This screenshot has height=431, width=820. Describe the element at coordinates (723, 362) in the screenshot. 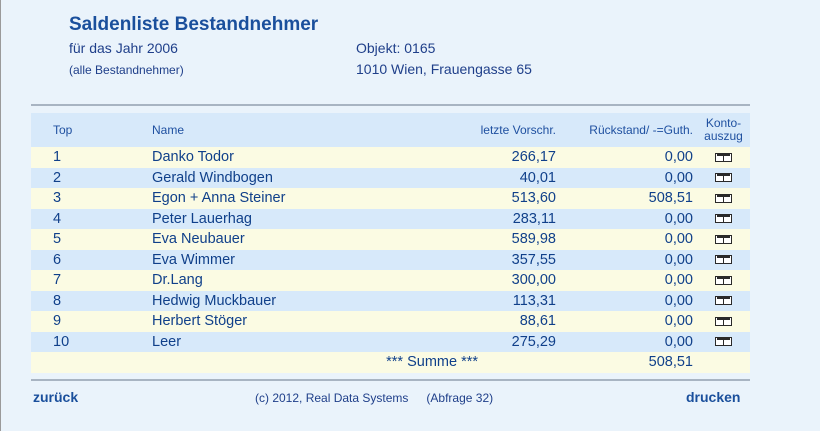

I see `sum-spacer-end` at that location.